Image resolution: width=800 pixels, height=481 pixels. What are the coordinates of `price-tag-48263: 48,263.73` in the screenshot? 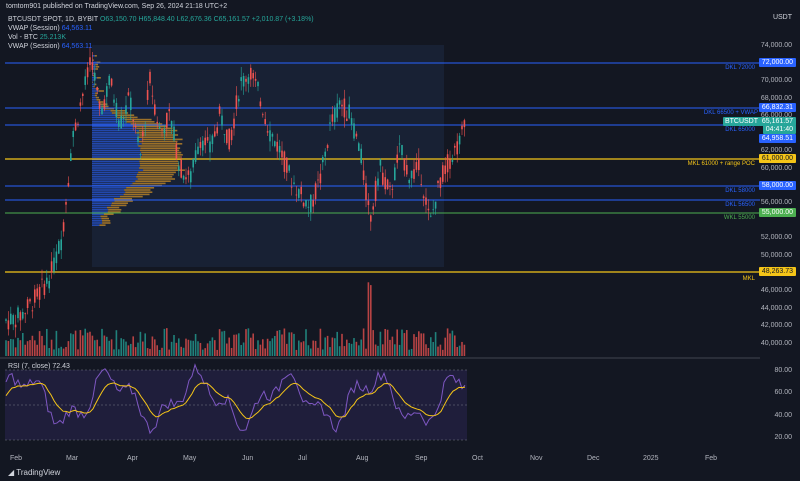 It's located at (777, 271).